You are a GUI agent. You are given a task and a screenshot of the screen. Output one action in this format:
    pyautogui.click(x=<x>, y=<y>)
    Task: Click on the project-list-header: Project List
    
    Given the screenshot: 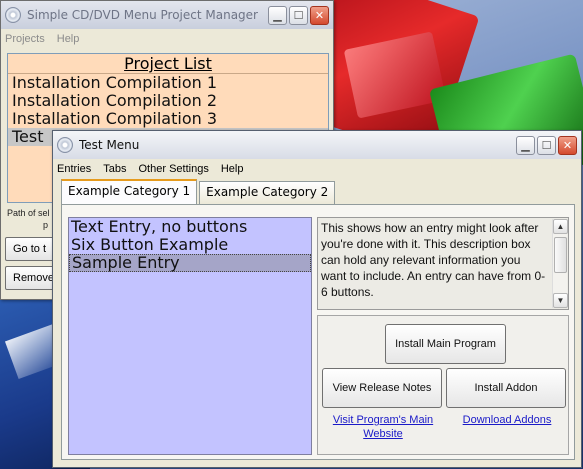 What is the action you would take?
    pyautogui.click(x=168, y=64)
    